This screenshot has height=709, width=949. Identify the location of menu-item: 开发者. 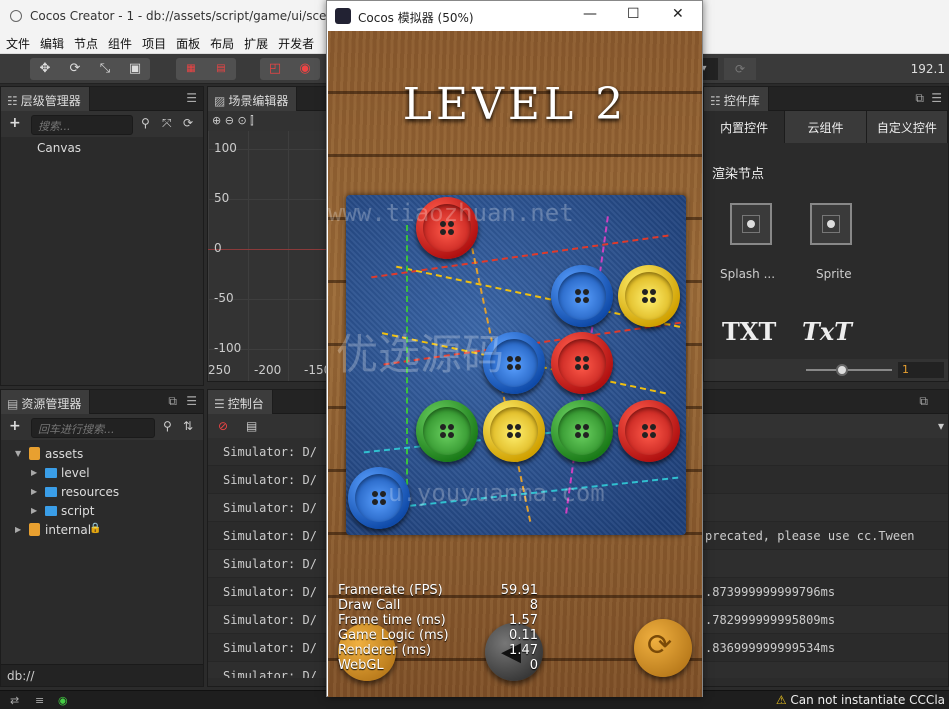
(299, 42).